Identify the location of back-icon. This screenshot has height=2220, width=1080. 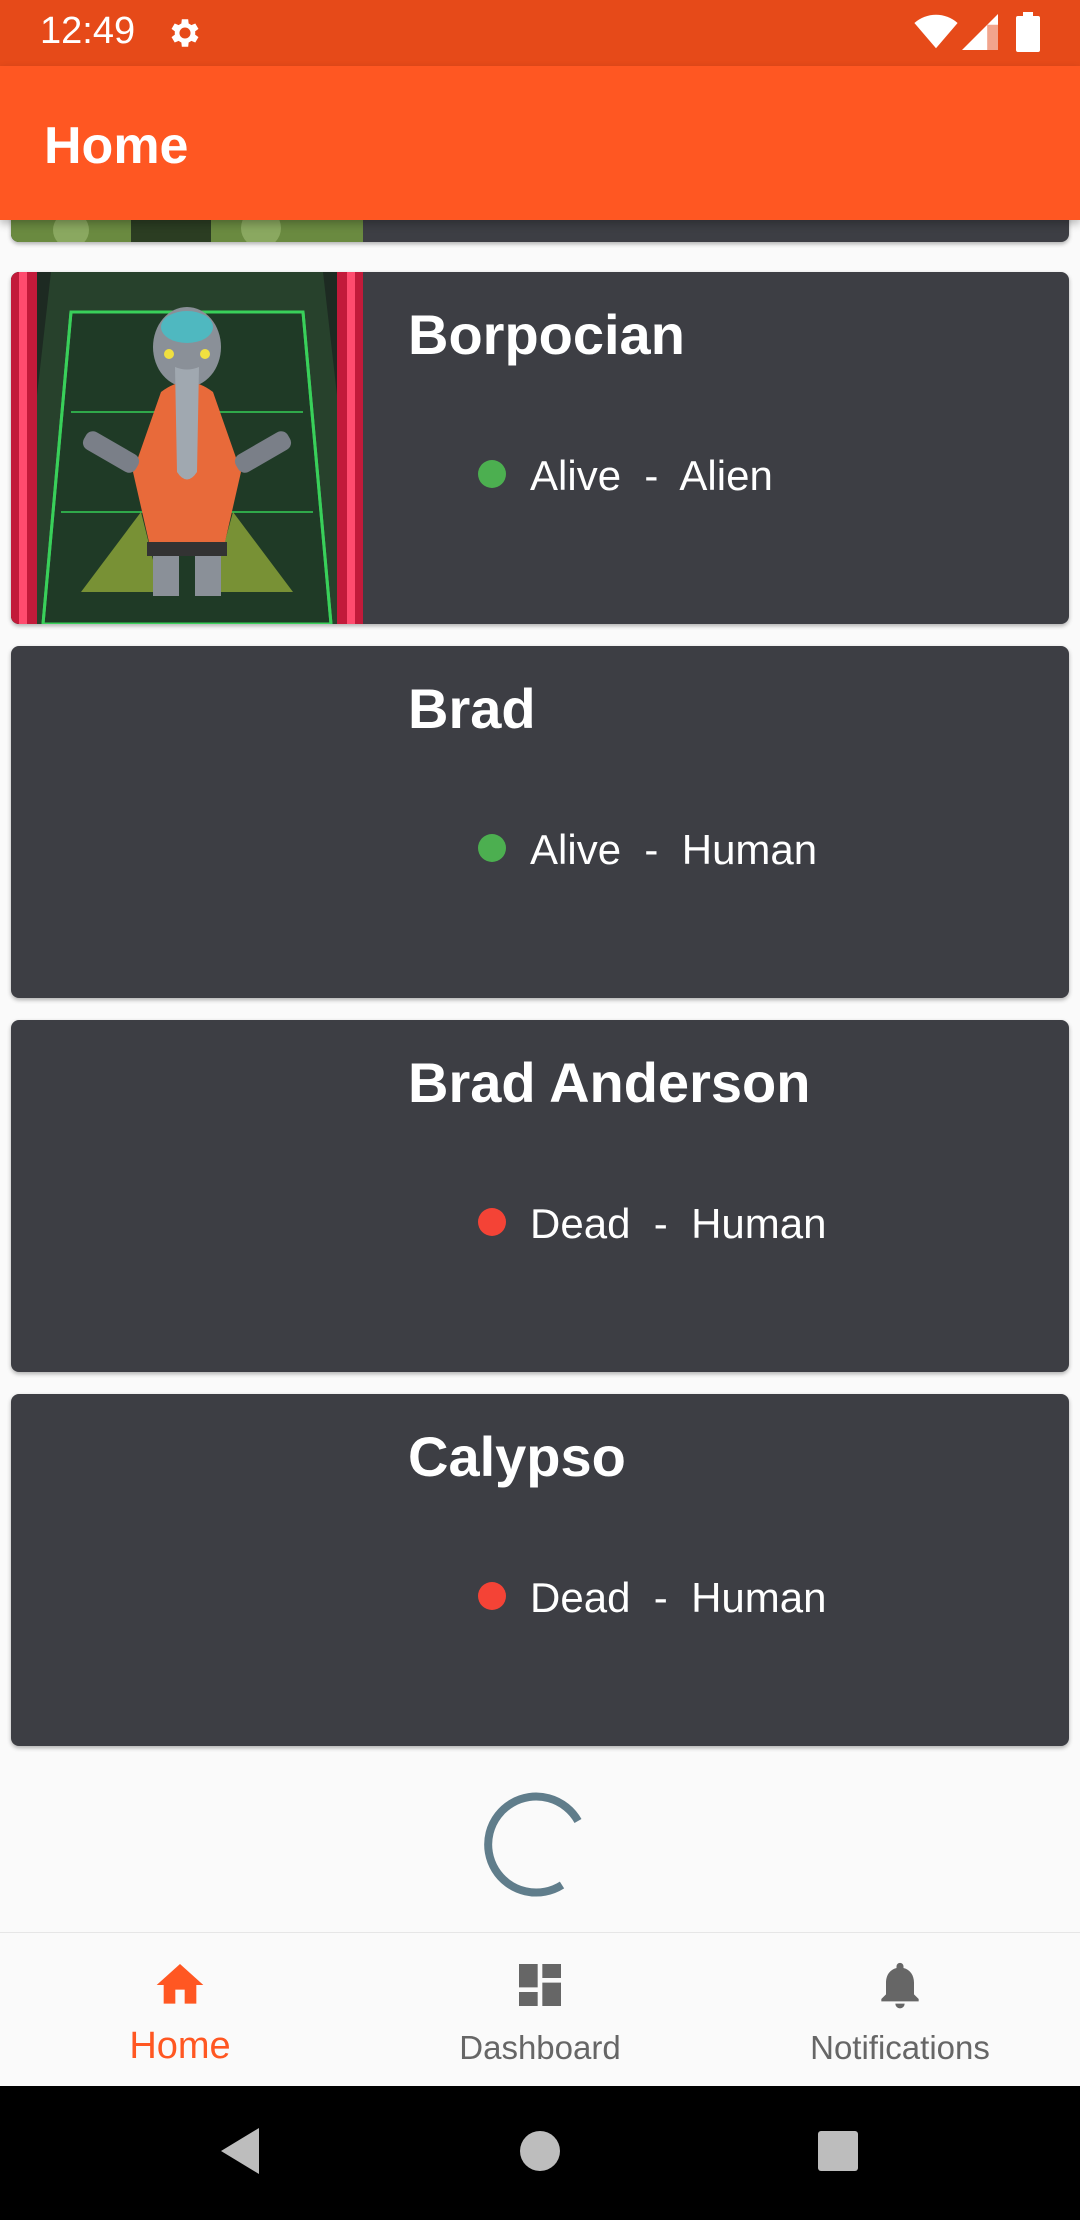
(240, 2151).